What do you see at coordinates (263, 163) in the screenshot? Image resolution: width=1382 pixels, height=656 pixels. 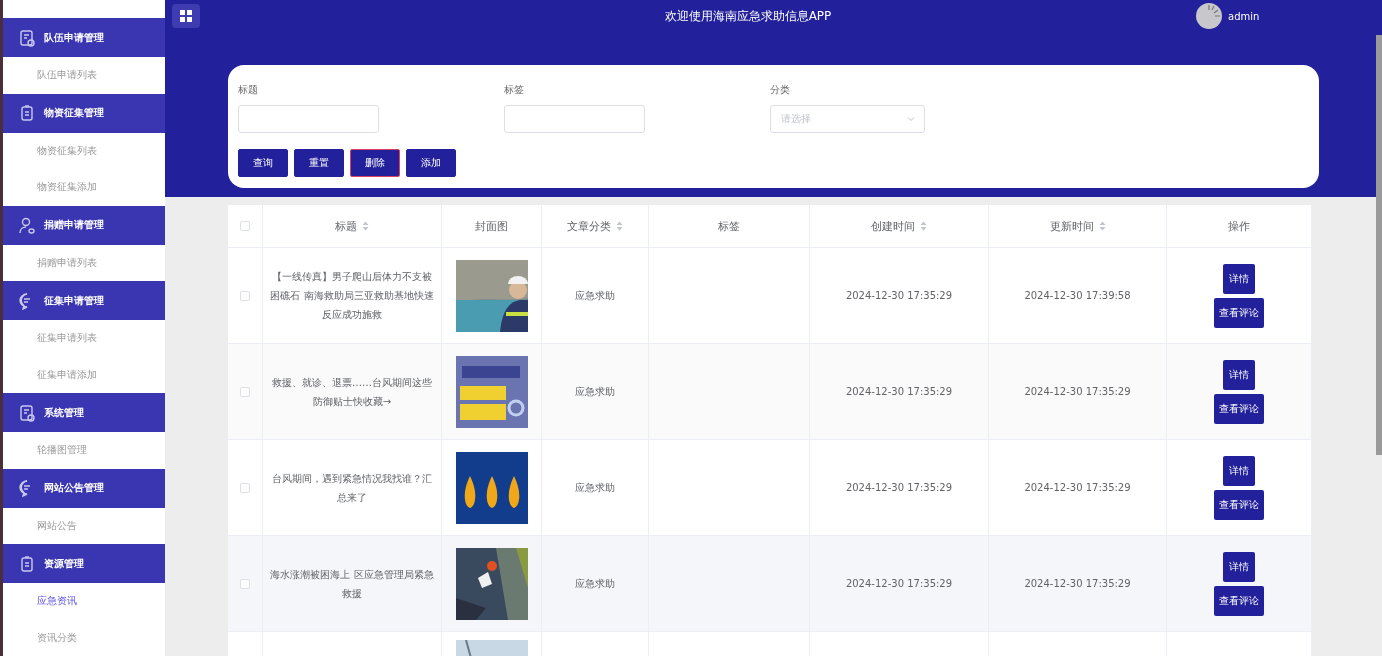 I see `action-button: 查询` at bounding box center [263, 163].